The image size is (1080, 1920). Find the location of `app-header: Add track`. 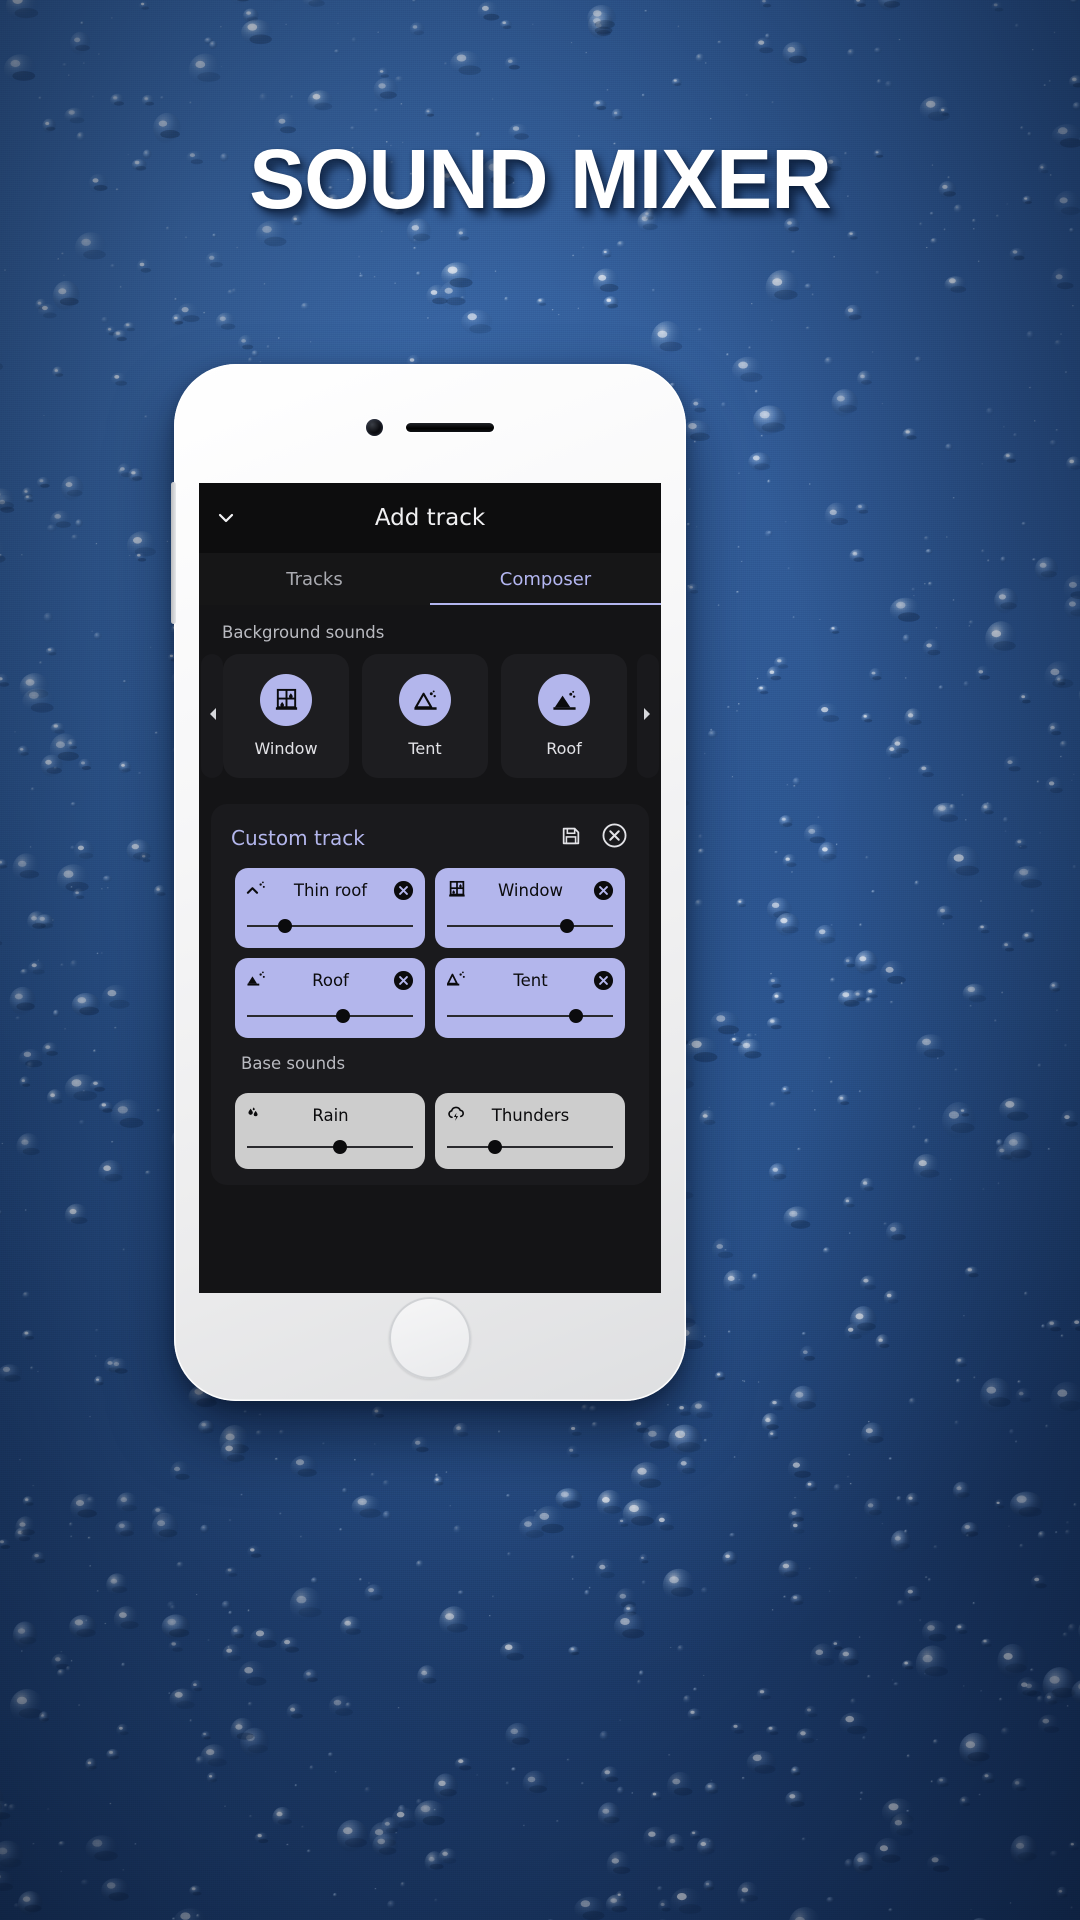

app-header: Add track is located at coordinates (430, 518).